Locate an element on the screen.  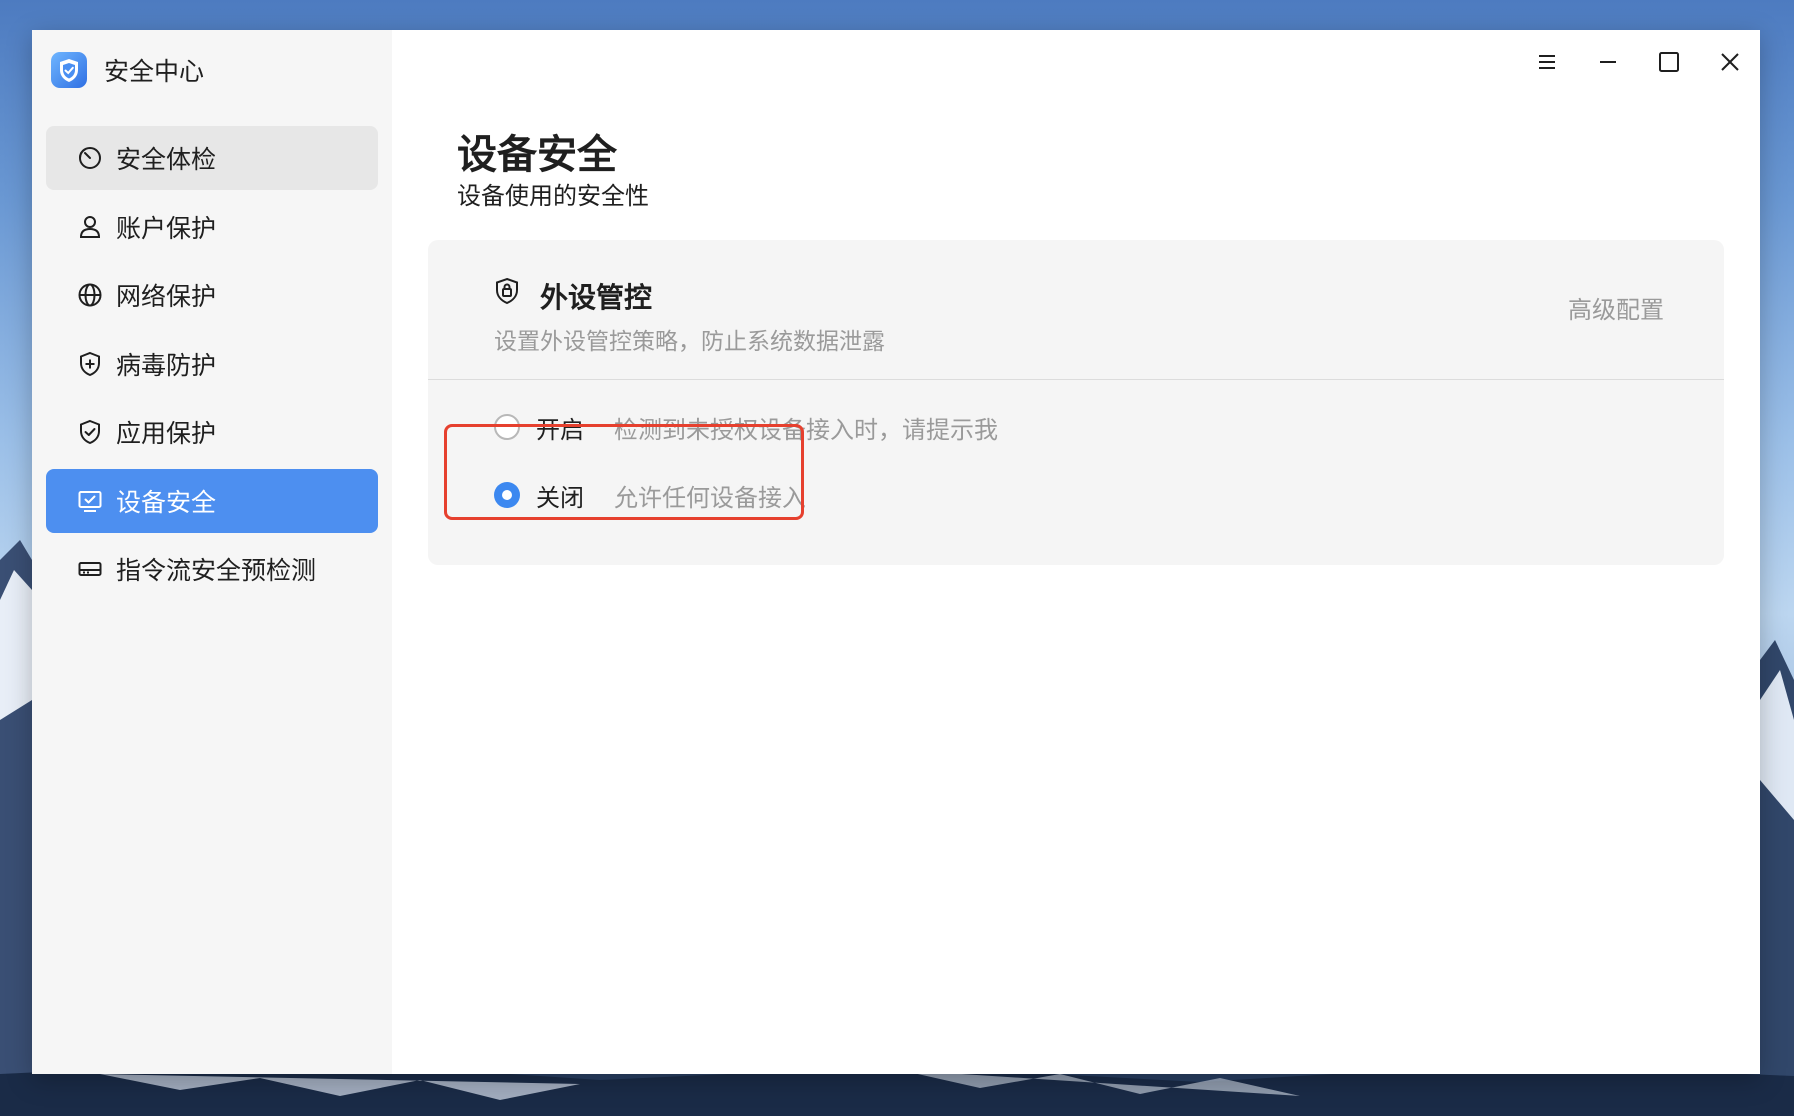
option-disable: 关闭 允许任何设备接入 is located at coordinates (650, 495).